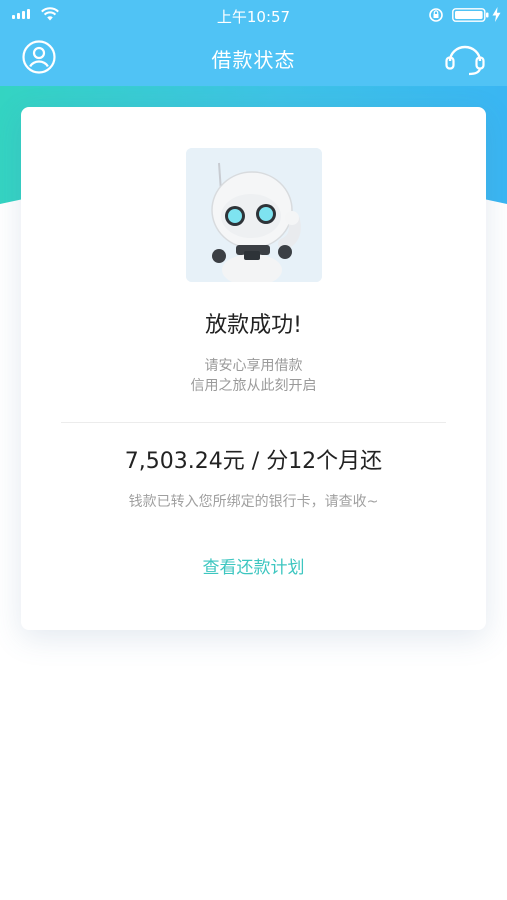 This screenshot has height=900, width=507. I want to click on view-repayment-plan-link: 查看还款计划, so click(253, 565).